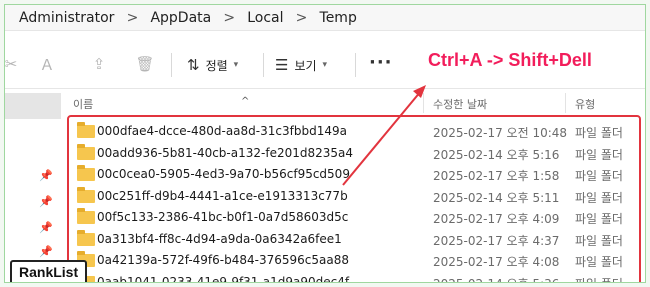 The image size is (650, 287). I want to click on file-name: 000dfae4-dcce-480d-aa8d-31c3fbbd149a, so click(222, 131).